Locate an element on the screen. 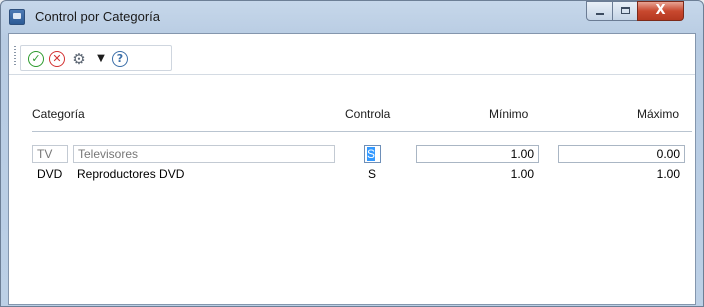 This screenshot has width=704, height=307. title-bar: Control por Categoría X is located at coordinates (352, 17).